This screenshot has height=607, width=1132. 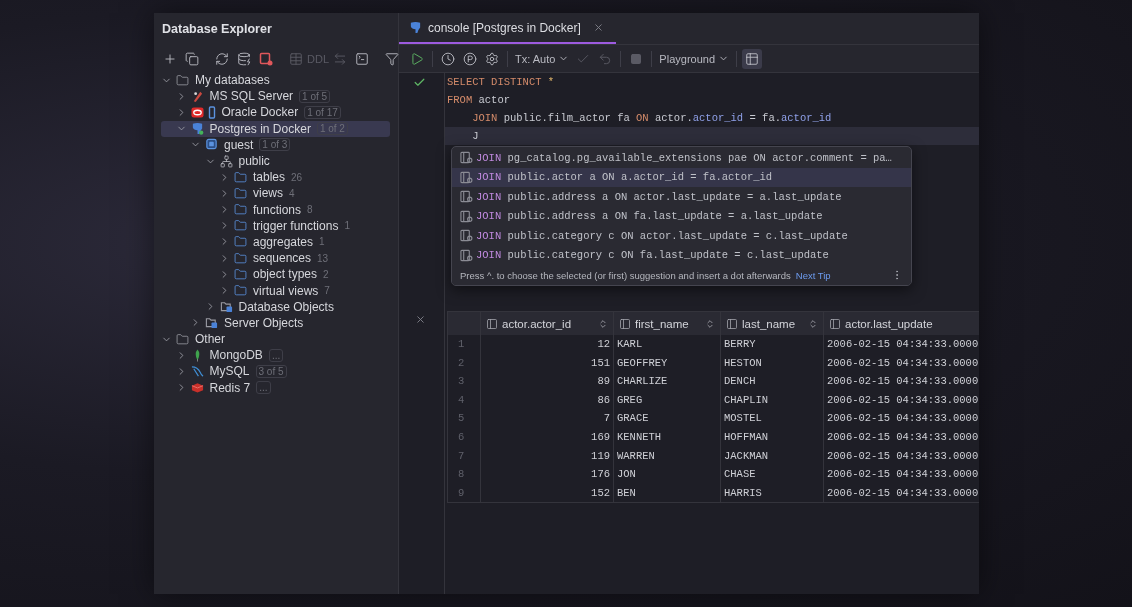 I want to click on tree-item-label: Server Objects, so click(x=264, y=322).